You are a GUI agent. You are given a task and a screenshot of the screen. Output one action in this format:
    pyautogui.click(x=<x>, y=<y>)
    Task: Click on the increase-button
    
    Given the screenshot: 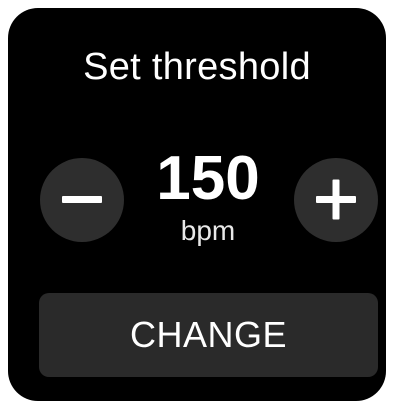 What is the action you would take?
    pyautogui.click(x=336, y=200)
    